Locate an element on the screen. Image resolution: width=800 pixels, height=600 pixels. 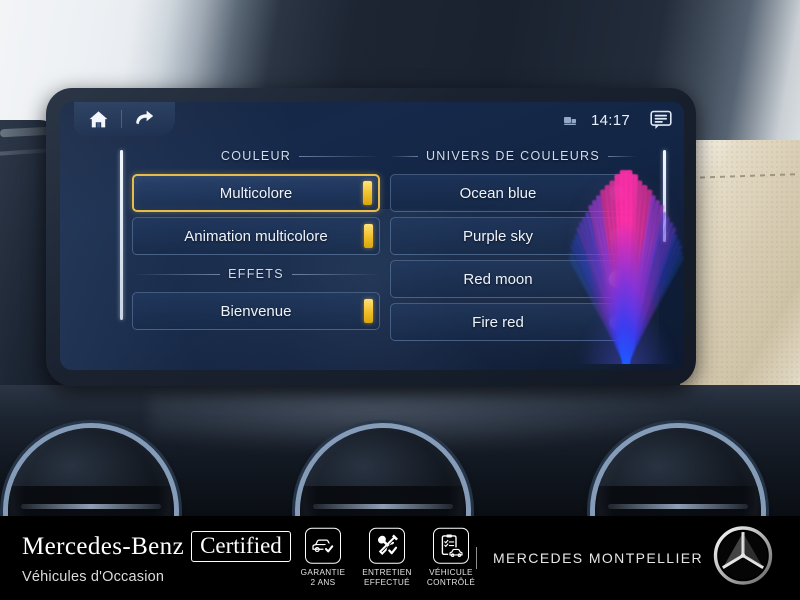
media-device-icon is located at coordinates (570, 120).